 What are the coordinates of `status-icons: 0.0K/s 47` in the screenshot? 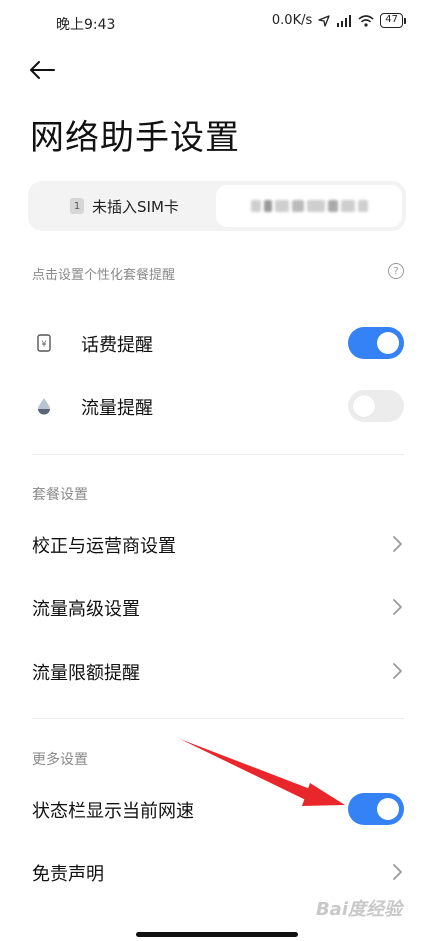 It's located at (339, 20).